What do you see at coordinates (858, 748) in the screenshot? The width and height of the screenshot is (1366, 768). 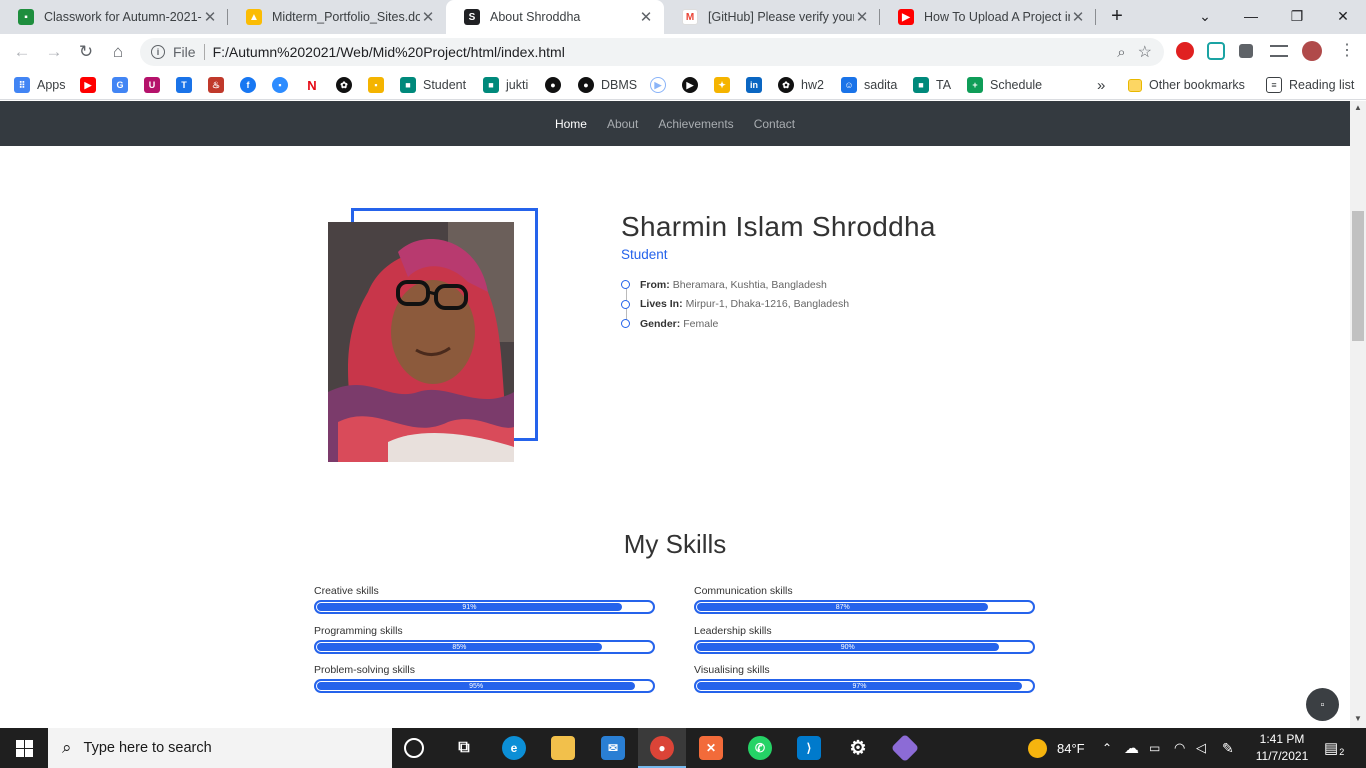 I see `settings-gear-icon: ⚙` at bounding box center [858, 748].